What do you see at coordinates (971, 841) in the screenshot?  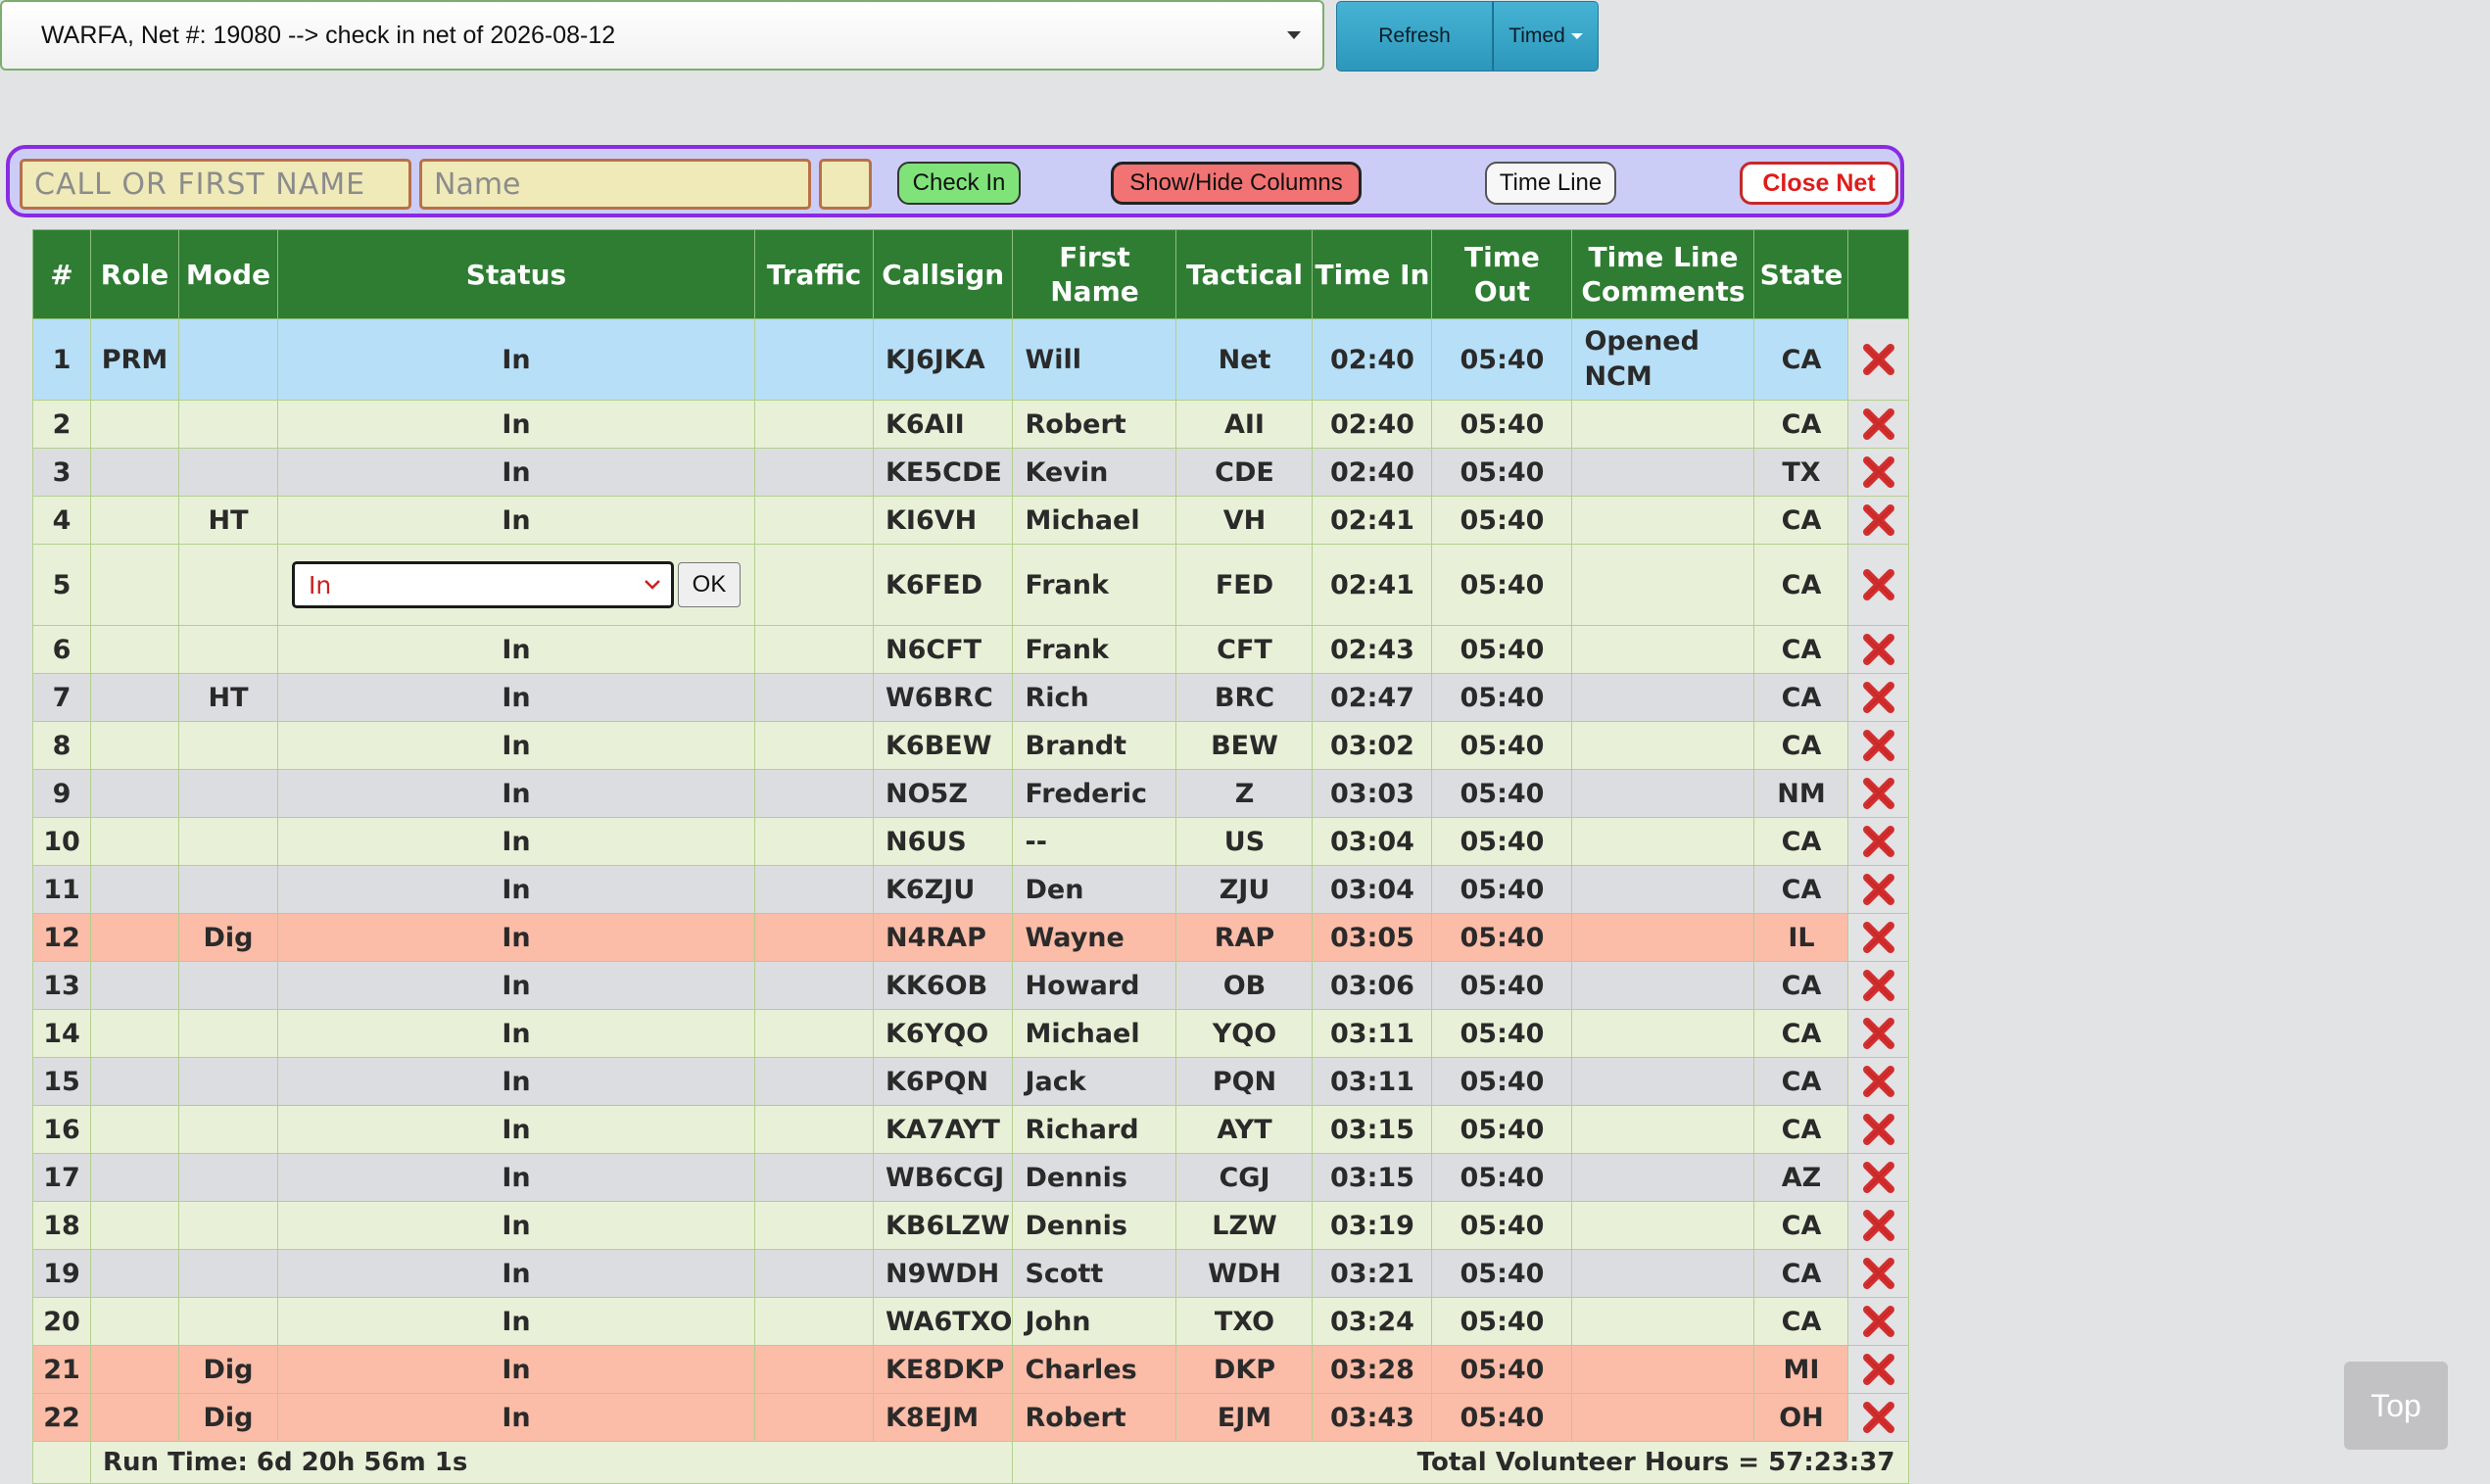 I see `table-row: 10 In N6US -- US 03:04 05:40 CA` at bounding box center [971, 841].